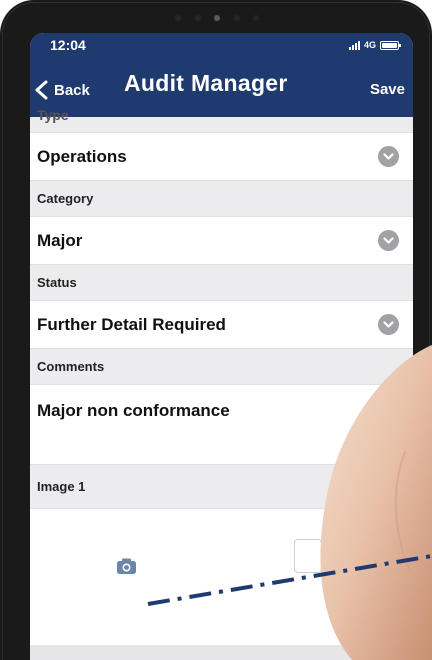 The image size is (432, 660). I want to click on camera-icon, so click(126, 566).